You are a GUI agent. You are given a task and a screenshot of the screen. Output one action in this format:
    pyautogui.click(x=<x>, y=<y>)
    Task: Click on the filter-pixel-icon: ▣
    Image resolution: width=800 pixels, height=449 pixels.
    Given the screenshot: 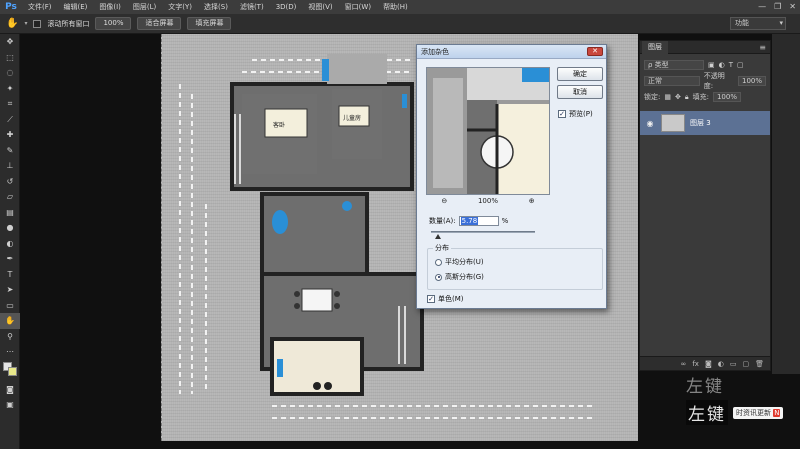 What is the action you would take?
    pyautogui.click(x=711, y=65)
    